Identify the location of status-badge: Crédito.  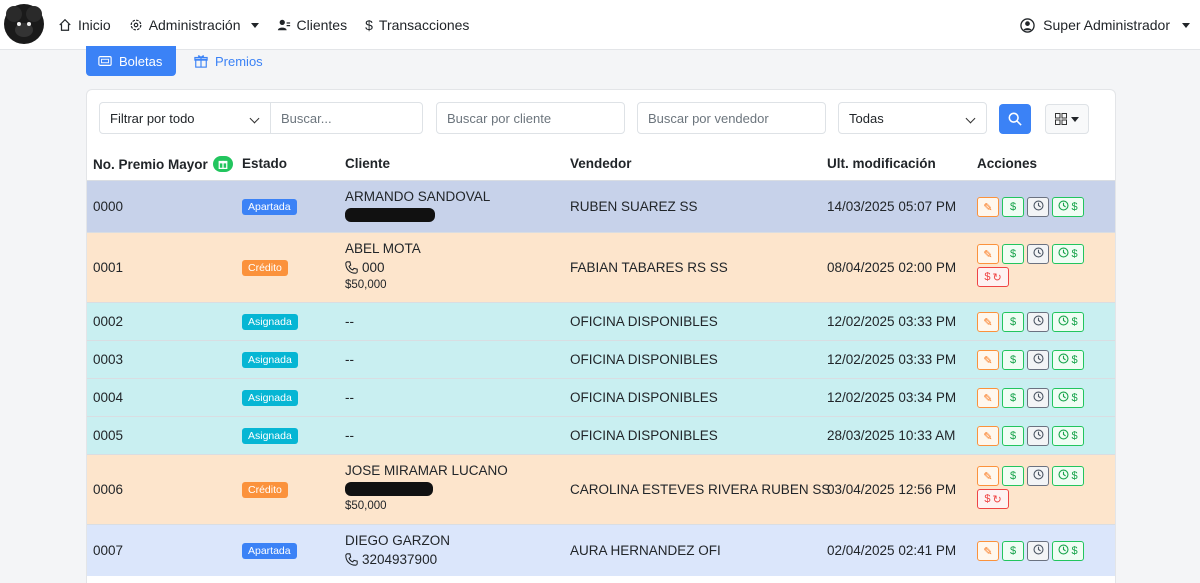
(265, 490).